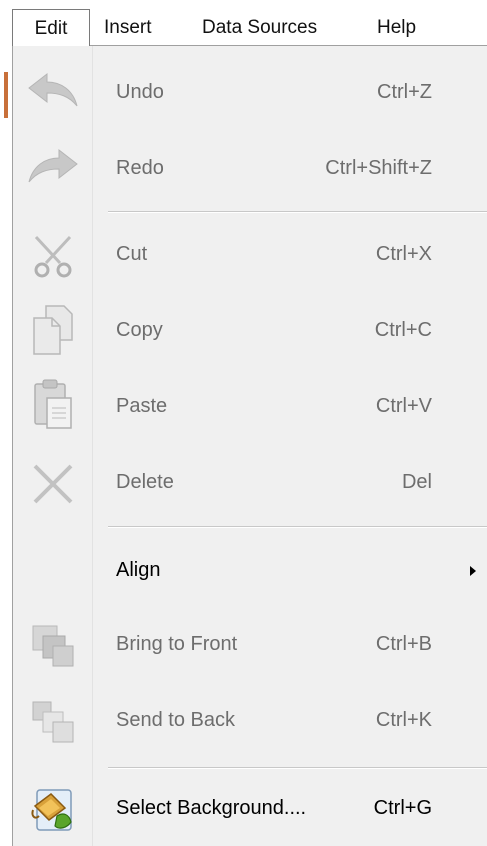 This screenshot has width=487, height=846. I want to click on undo-label: Undo, so click(140, 92).